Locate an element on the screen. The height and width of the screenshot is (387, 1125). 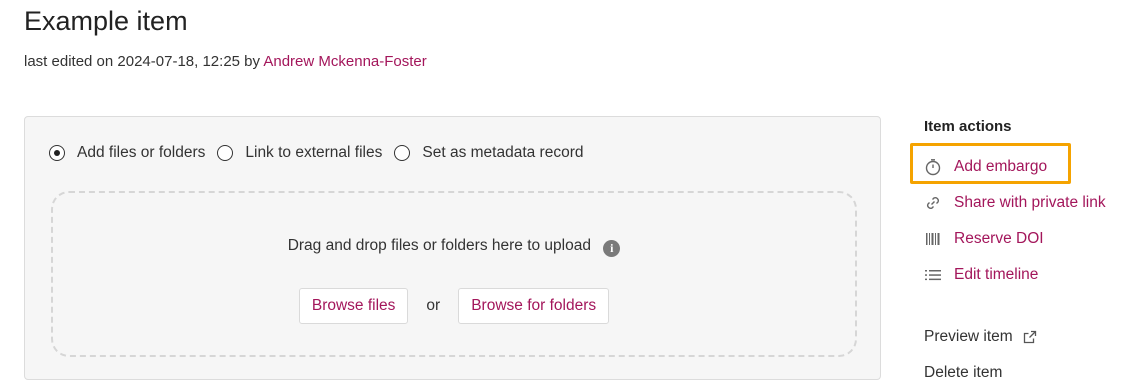
list-icon is located at coordinates (933, 275).